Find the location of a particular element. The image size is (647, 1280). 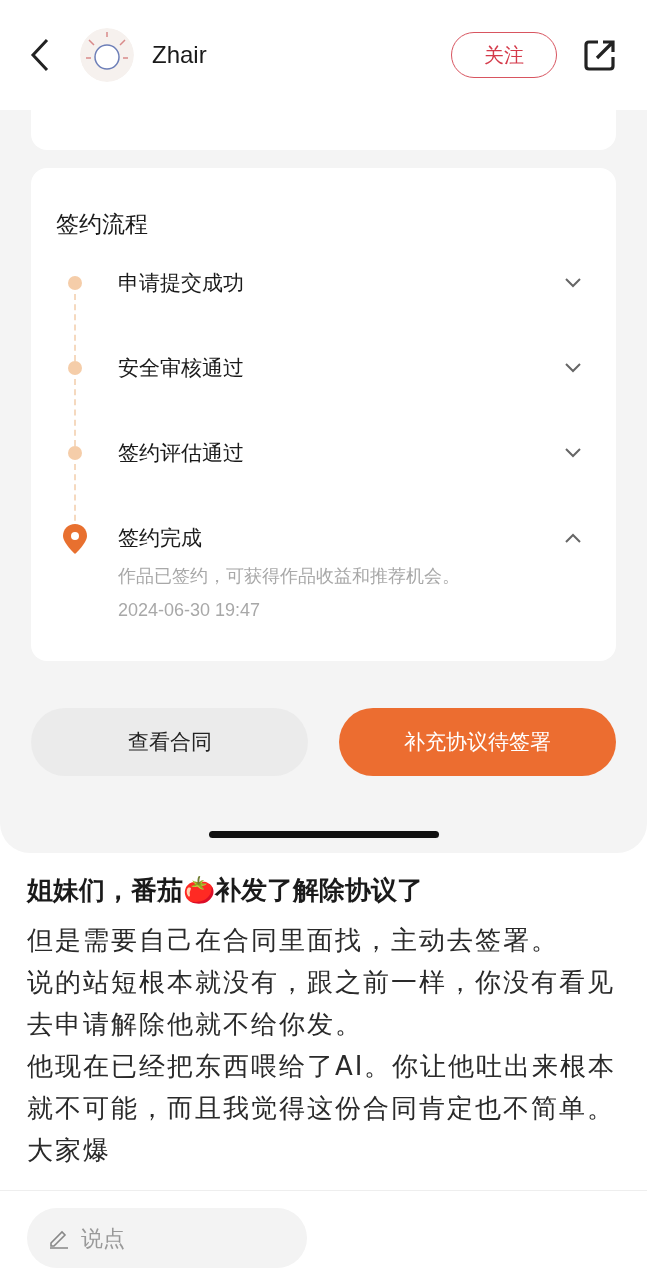

share-icon is located at coordinates (600, 55).